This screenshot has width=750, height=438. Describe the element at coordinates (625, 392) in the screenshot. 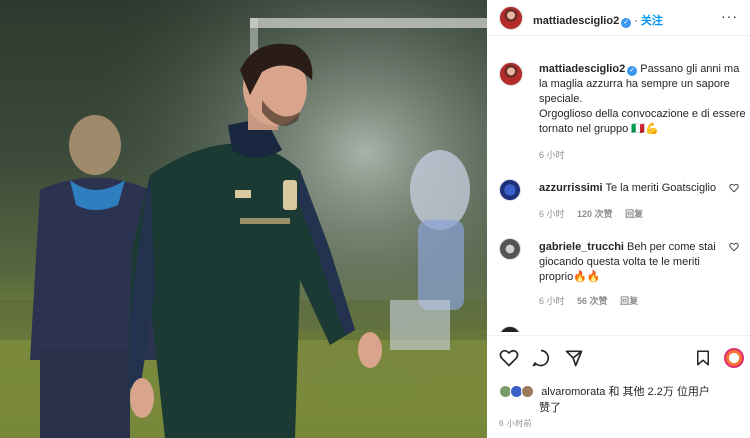

I see `likes-text: alvaromorata 和 其他 2.2万 位用户` at that location.